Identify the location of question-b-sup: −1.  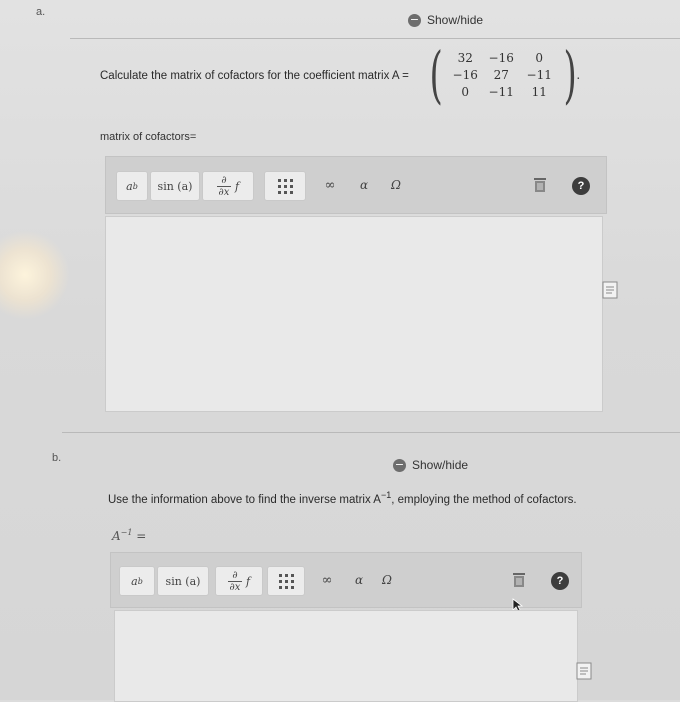
(386, 495).